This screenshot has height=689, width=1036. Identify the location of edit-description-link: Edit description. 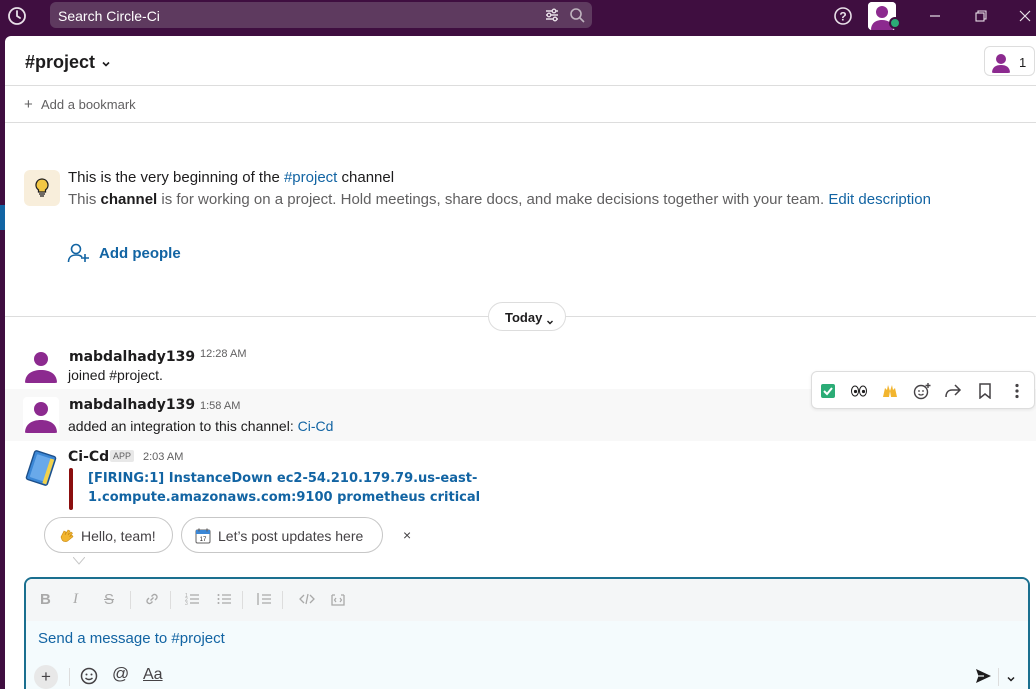
(879, 199).